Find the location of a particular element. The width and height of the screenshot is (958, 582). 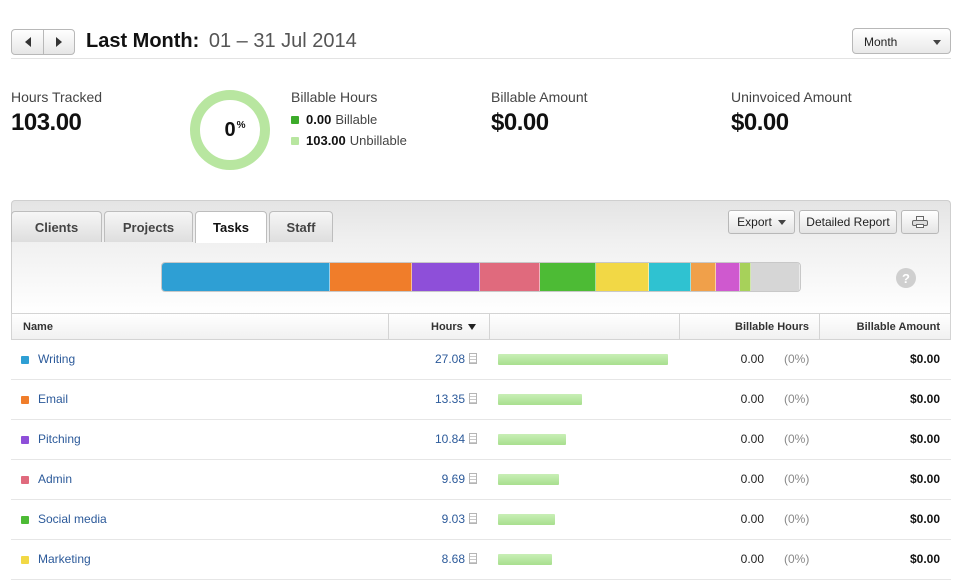

table-row: Social media 9.03 0.00 (0%) $0.00 is located at coordinates (481, 520).